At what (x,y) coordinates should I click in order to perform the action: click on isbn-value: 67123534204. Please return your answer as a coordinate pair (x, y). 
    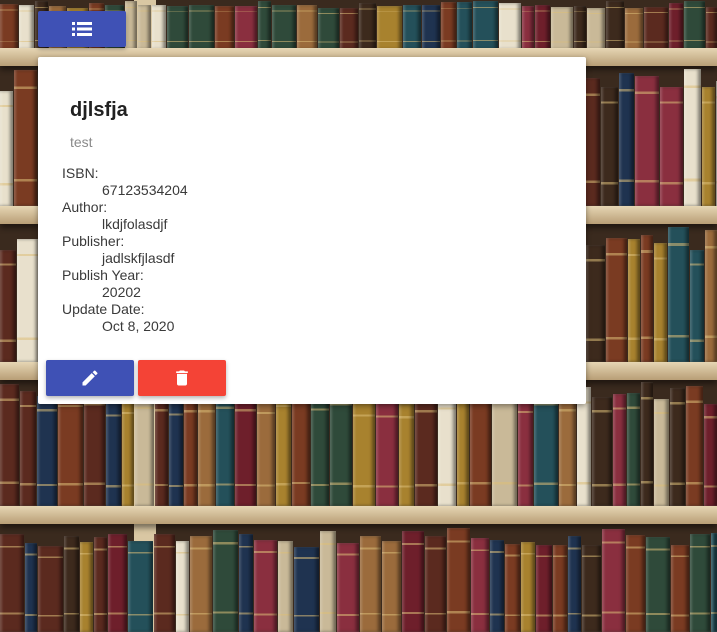
    Looking at the image, I should click on (145, 190).